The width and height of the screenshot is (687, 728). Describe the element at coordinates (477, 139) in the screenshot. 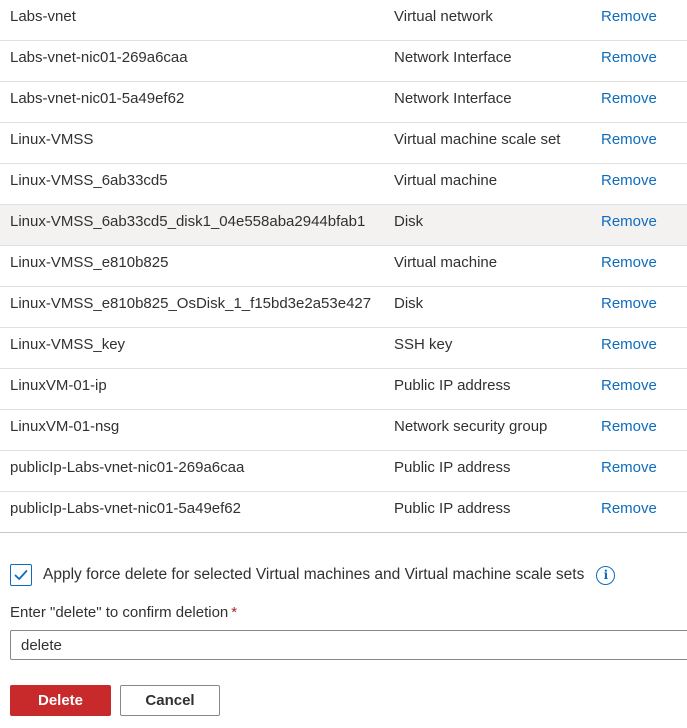

I see `resource-type: Virtual machine scale set` at that location.